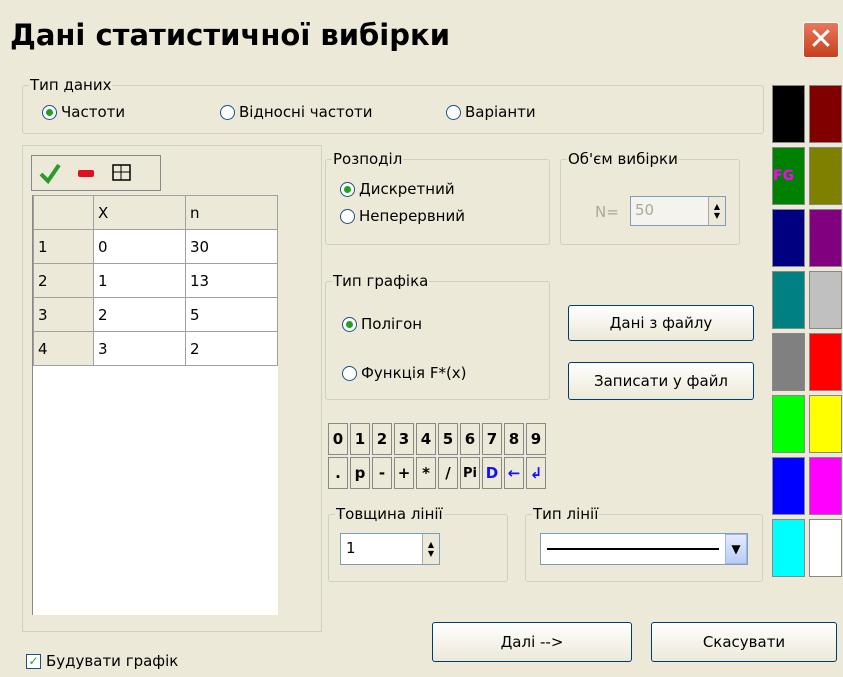  I want to click on key-3: 3, so click(404, 439).